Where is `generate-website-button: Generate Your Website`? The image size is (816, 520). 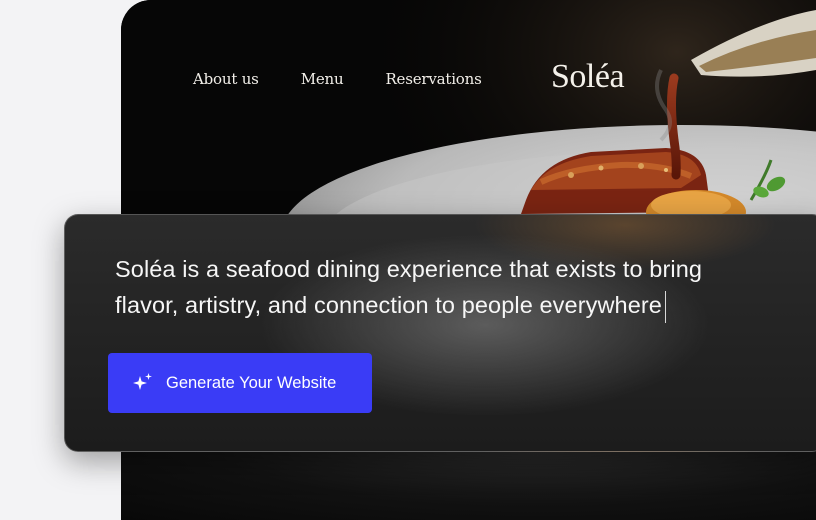
generate-website-button: Generate Your Website is located at coordinates (240, 383).